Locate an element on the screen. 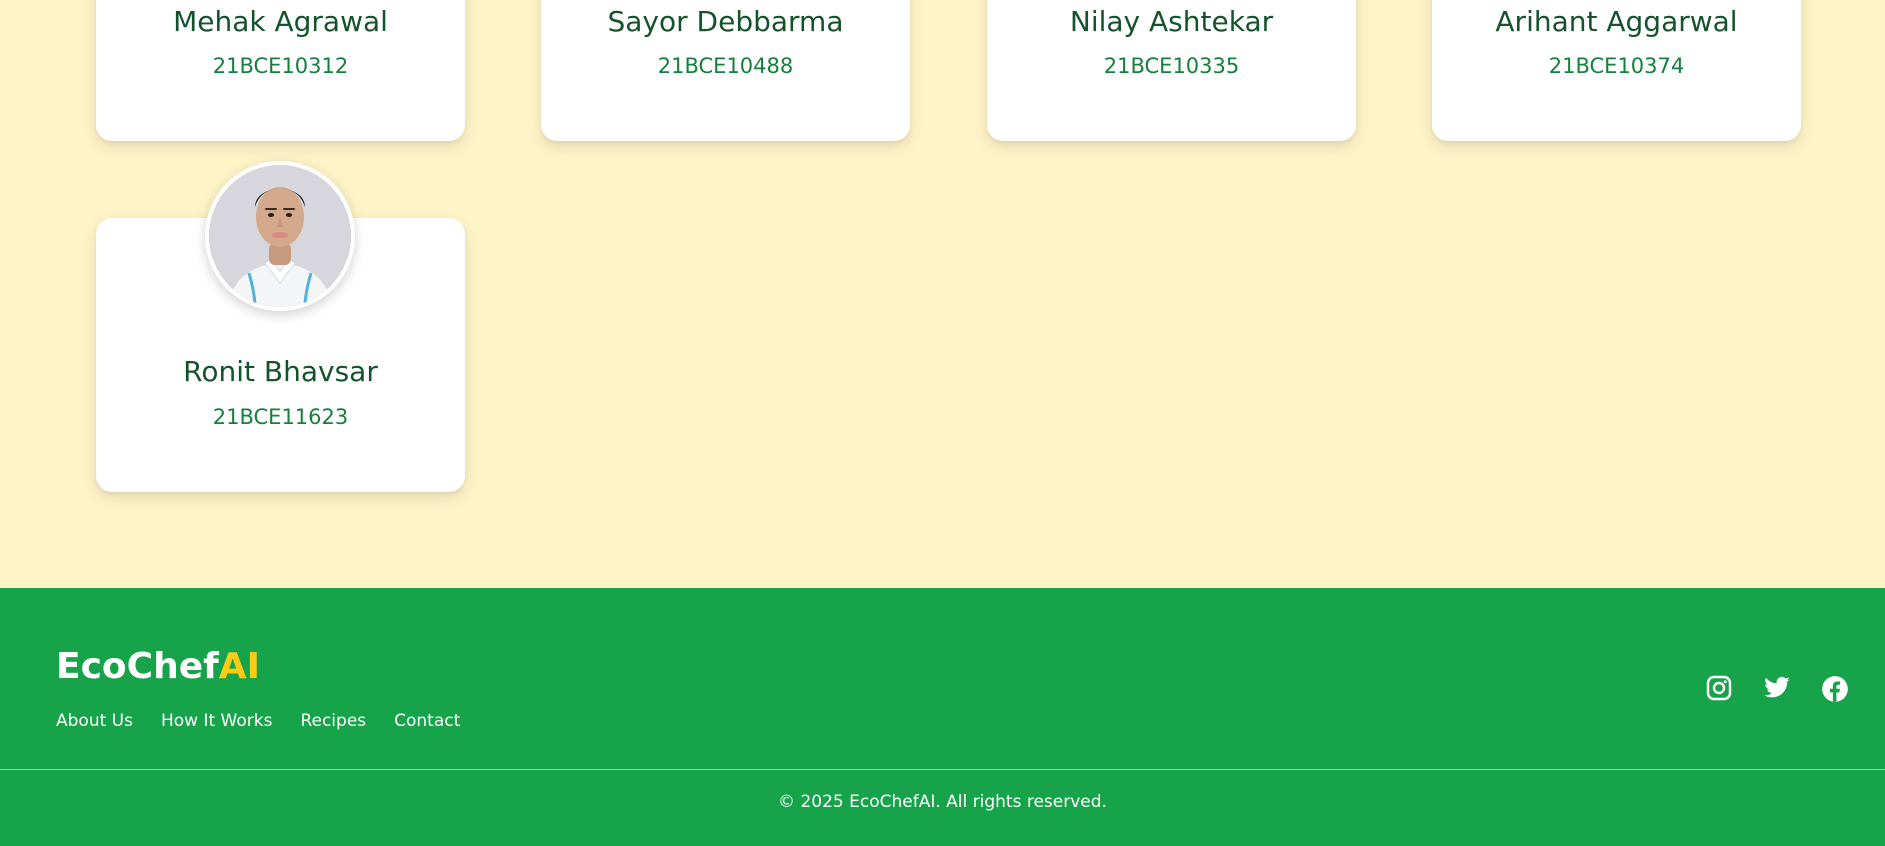  facebook-icon is located at coordinates (1835, 688).